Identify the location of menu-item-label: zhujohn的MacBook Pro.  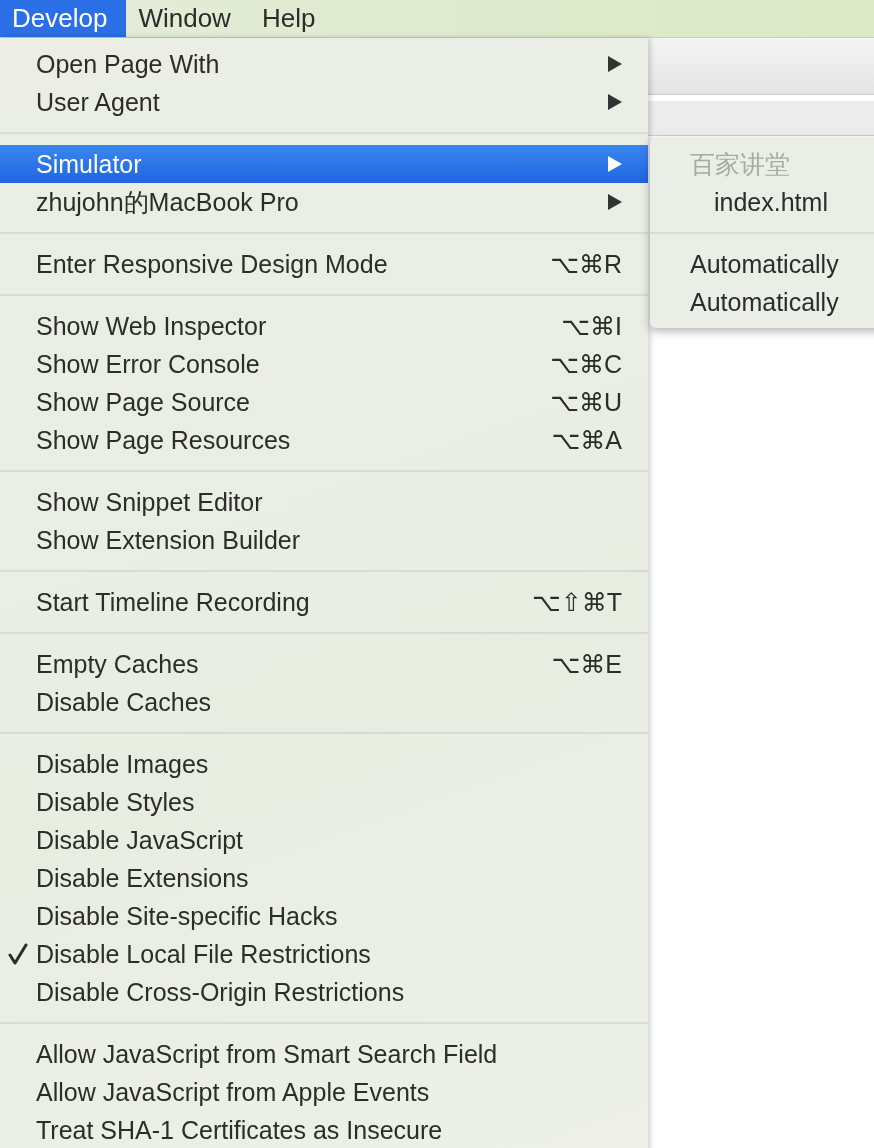
(168, 202).